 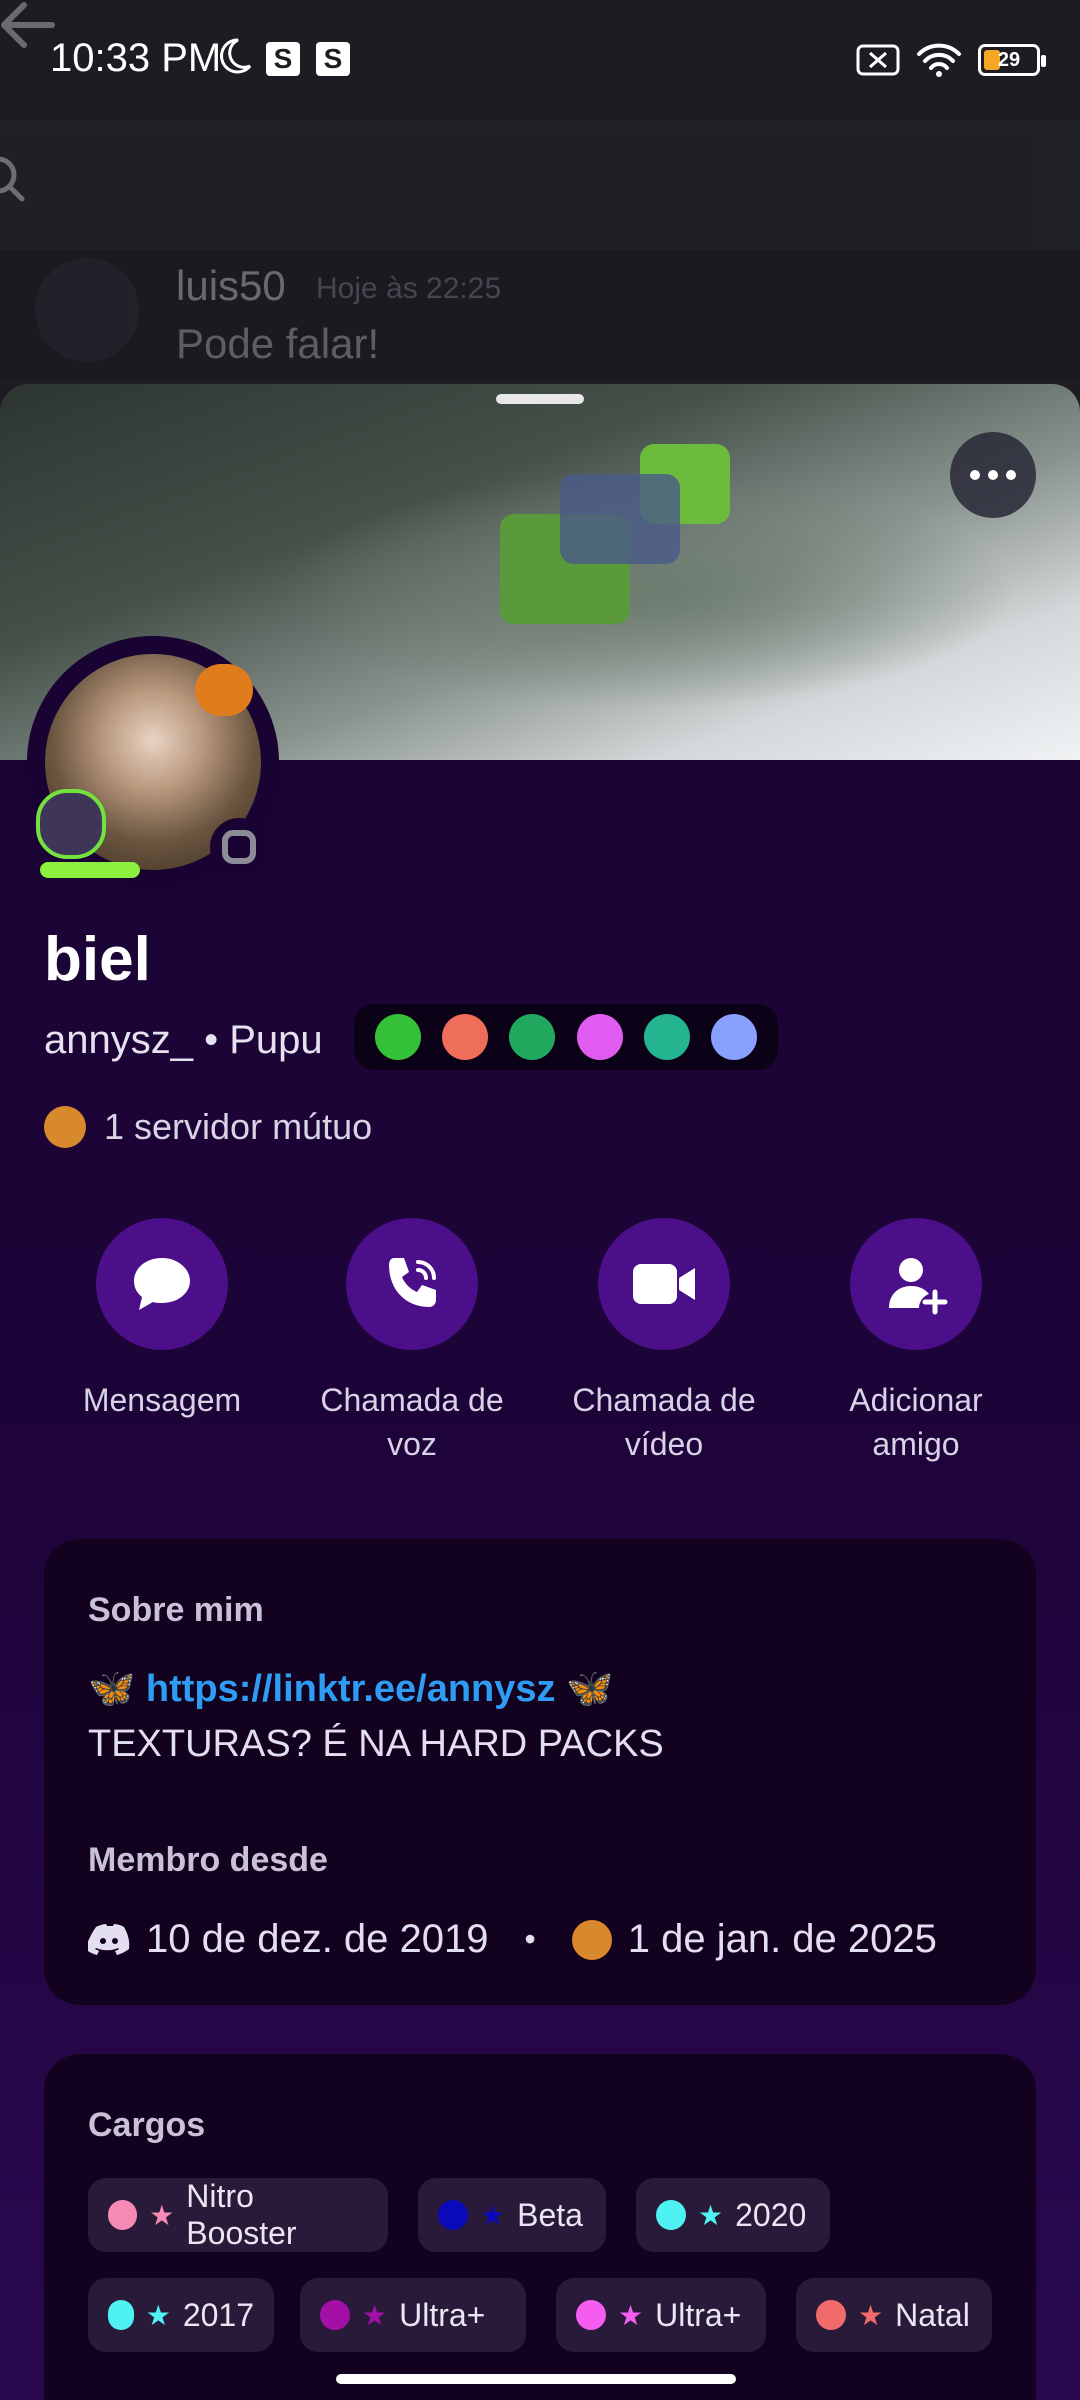 What do you see at coordinates (278, 343) in the screenshot?
I see `message-text: Pode falar!` at bounding box center [278, 343].